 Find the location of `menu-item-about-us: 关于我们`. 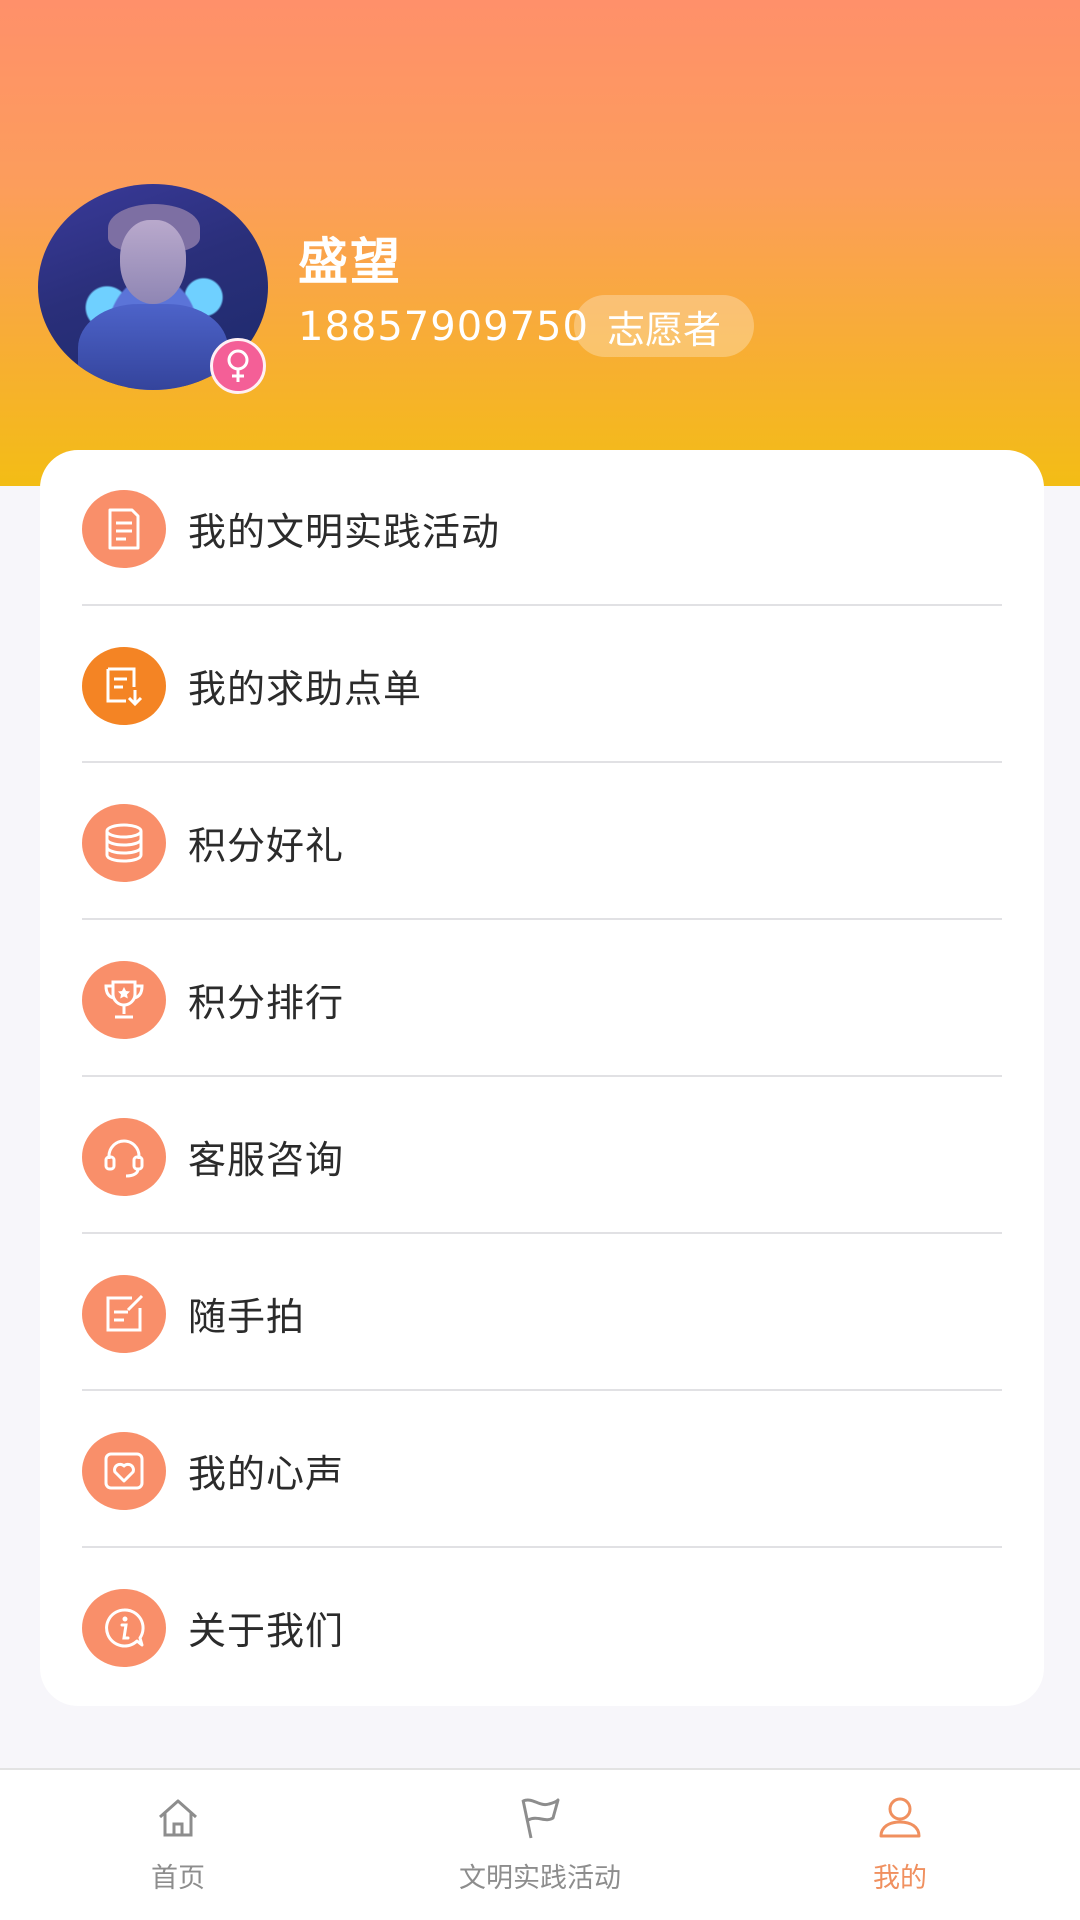

menu-item-about-us: 关于我们 is located at coordinates (542, 1627).